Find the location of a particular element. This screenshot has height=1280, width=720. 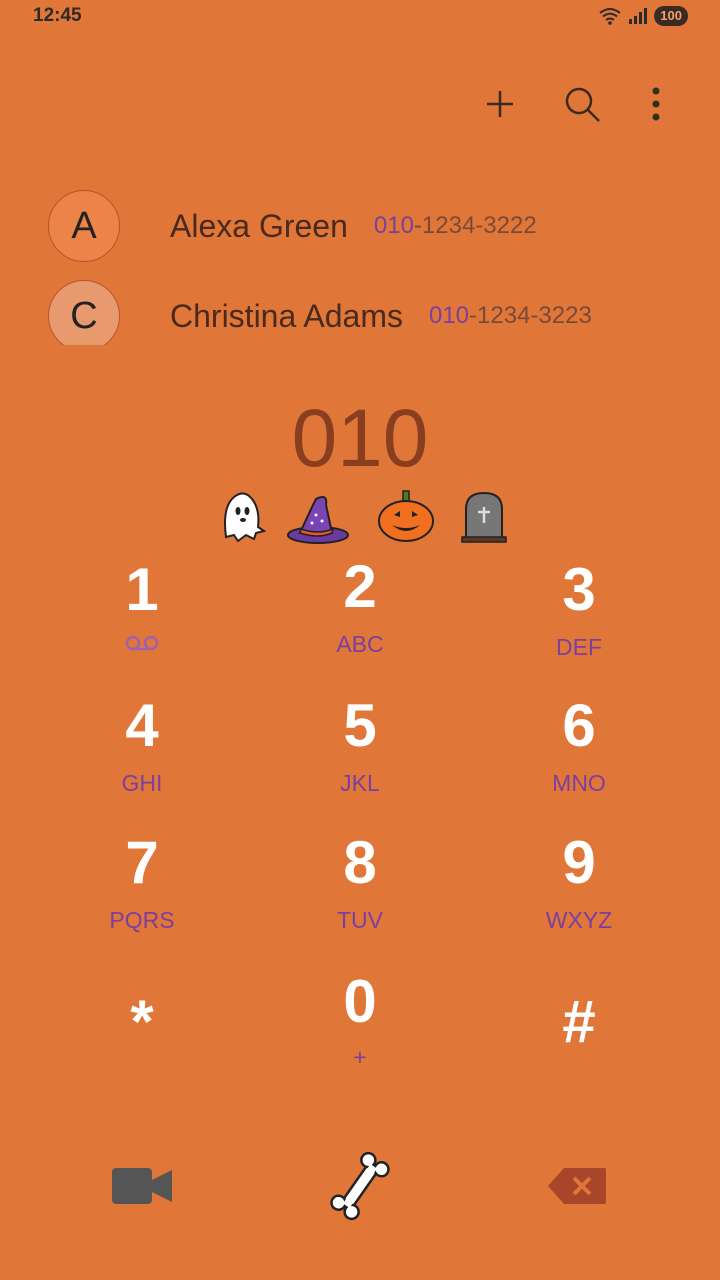

key-letters: ABC is located at coordinates (360, 644).